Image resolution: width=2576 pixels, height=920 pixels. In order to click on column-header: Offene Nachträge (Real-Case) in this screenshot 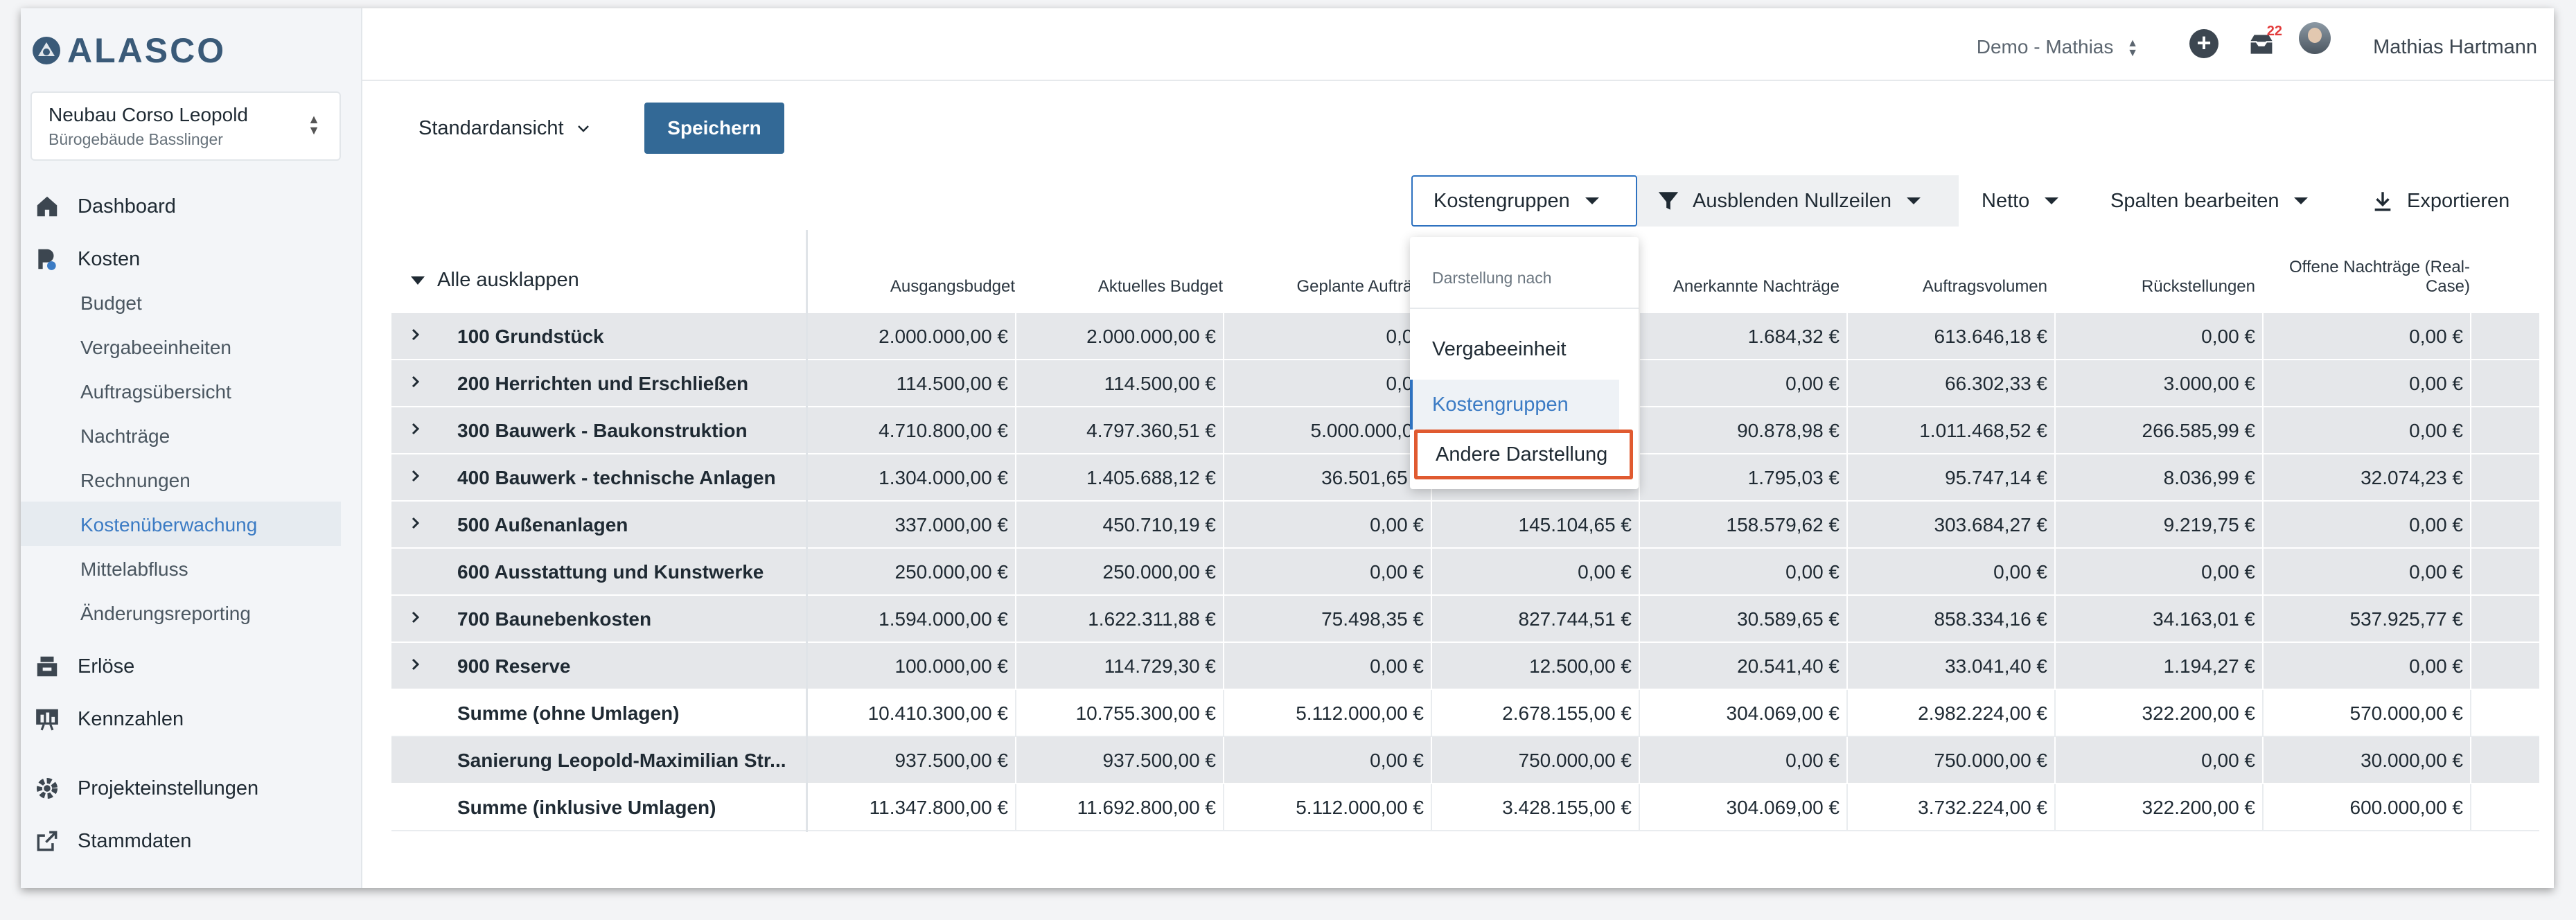, I will do `click(2366, 271)`.